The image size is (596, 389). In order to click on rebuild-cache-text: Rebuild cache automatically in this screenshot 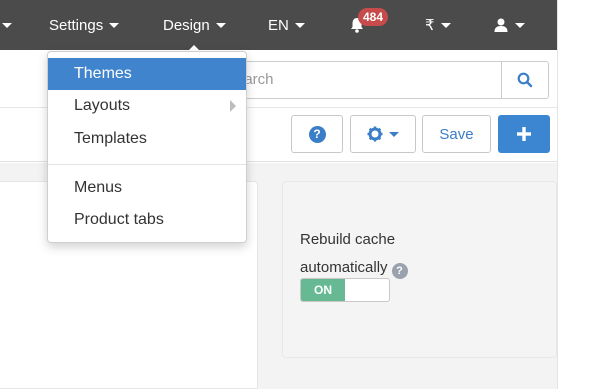, I will do `click(348, 253)`.